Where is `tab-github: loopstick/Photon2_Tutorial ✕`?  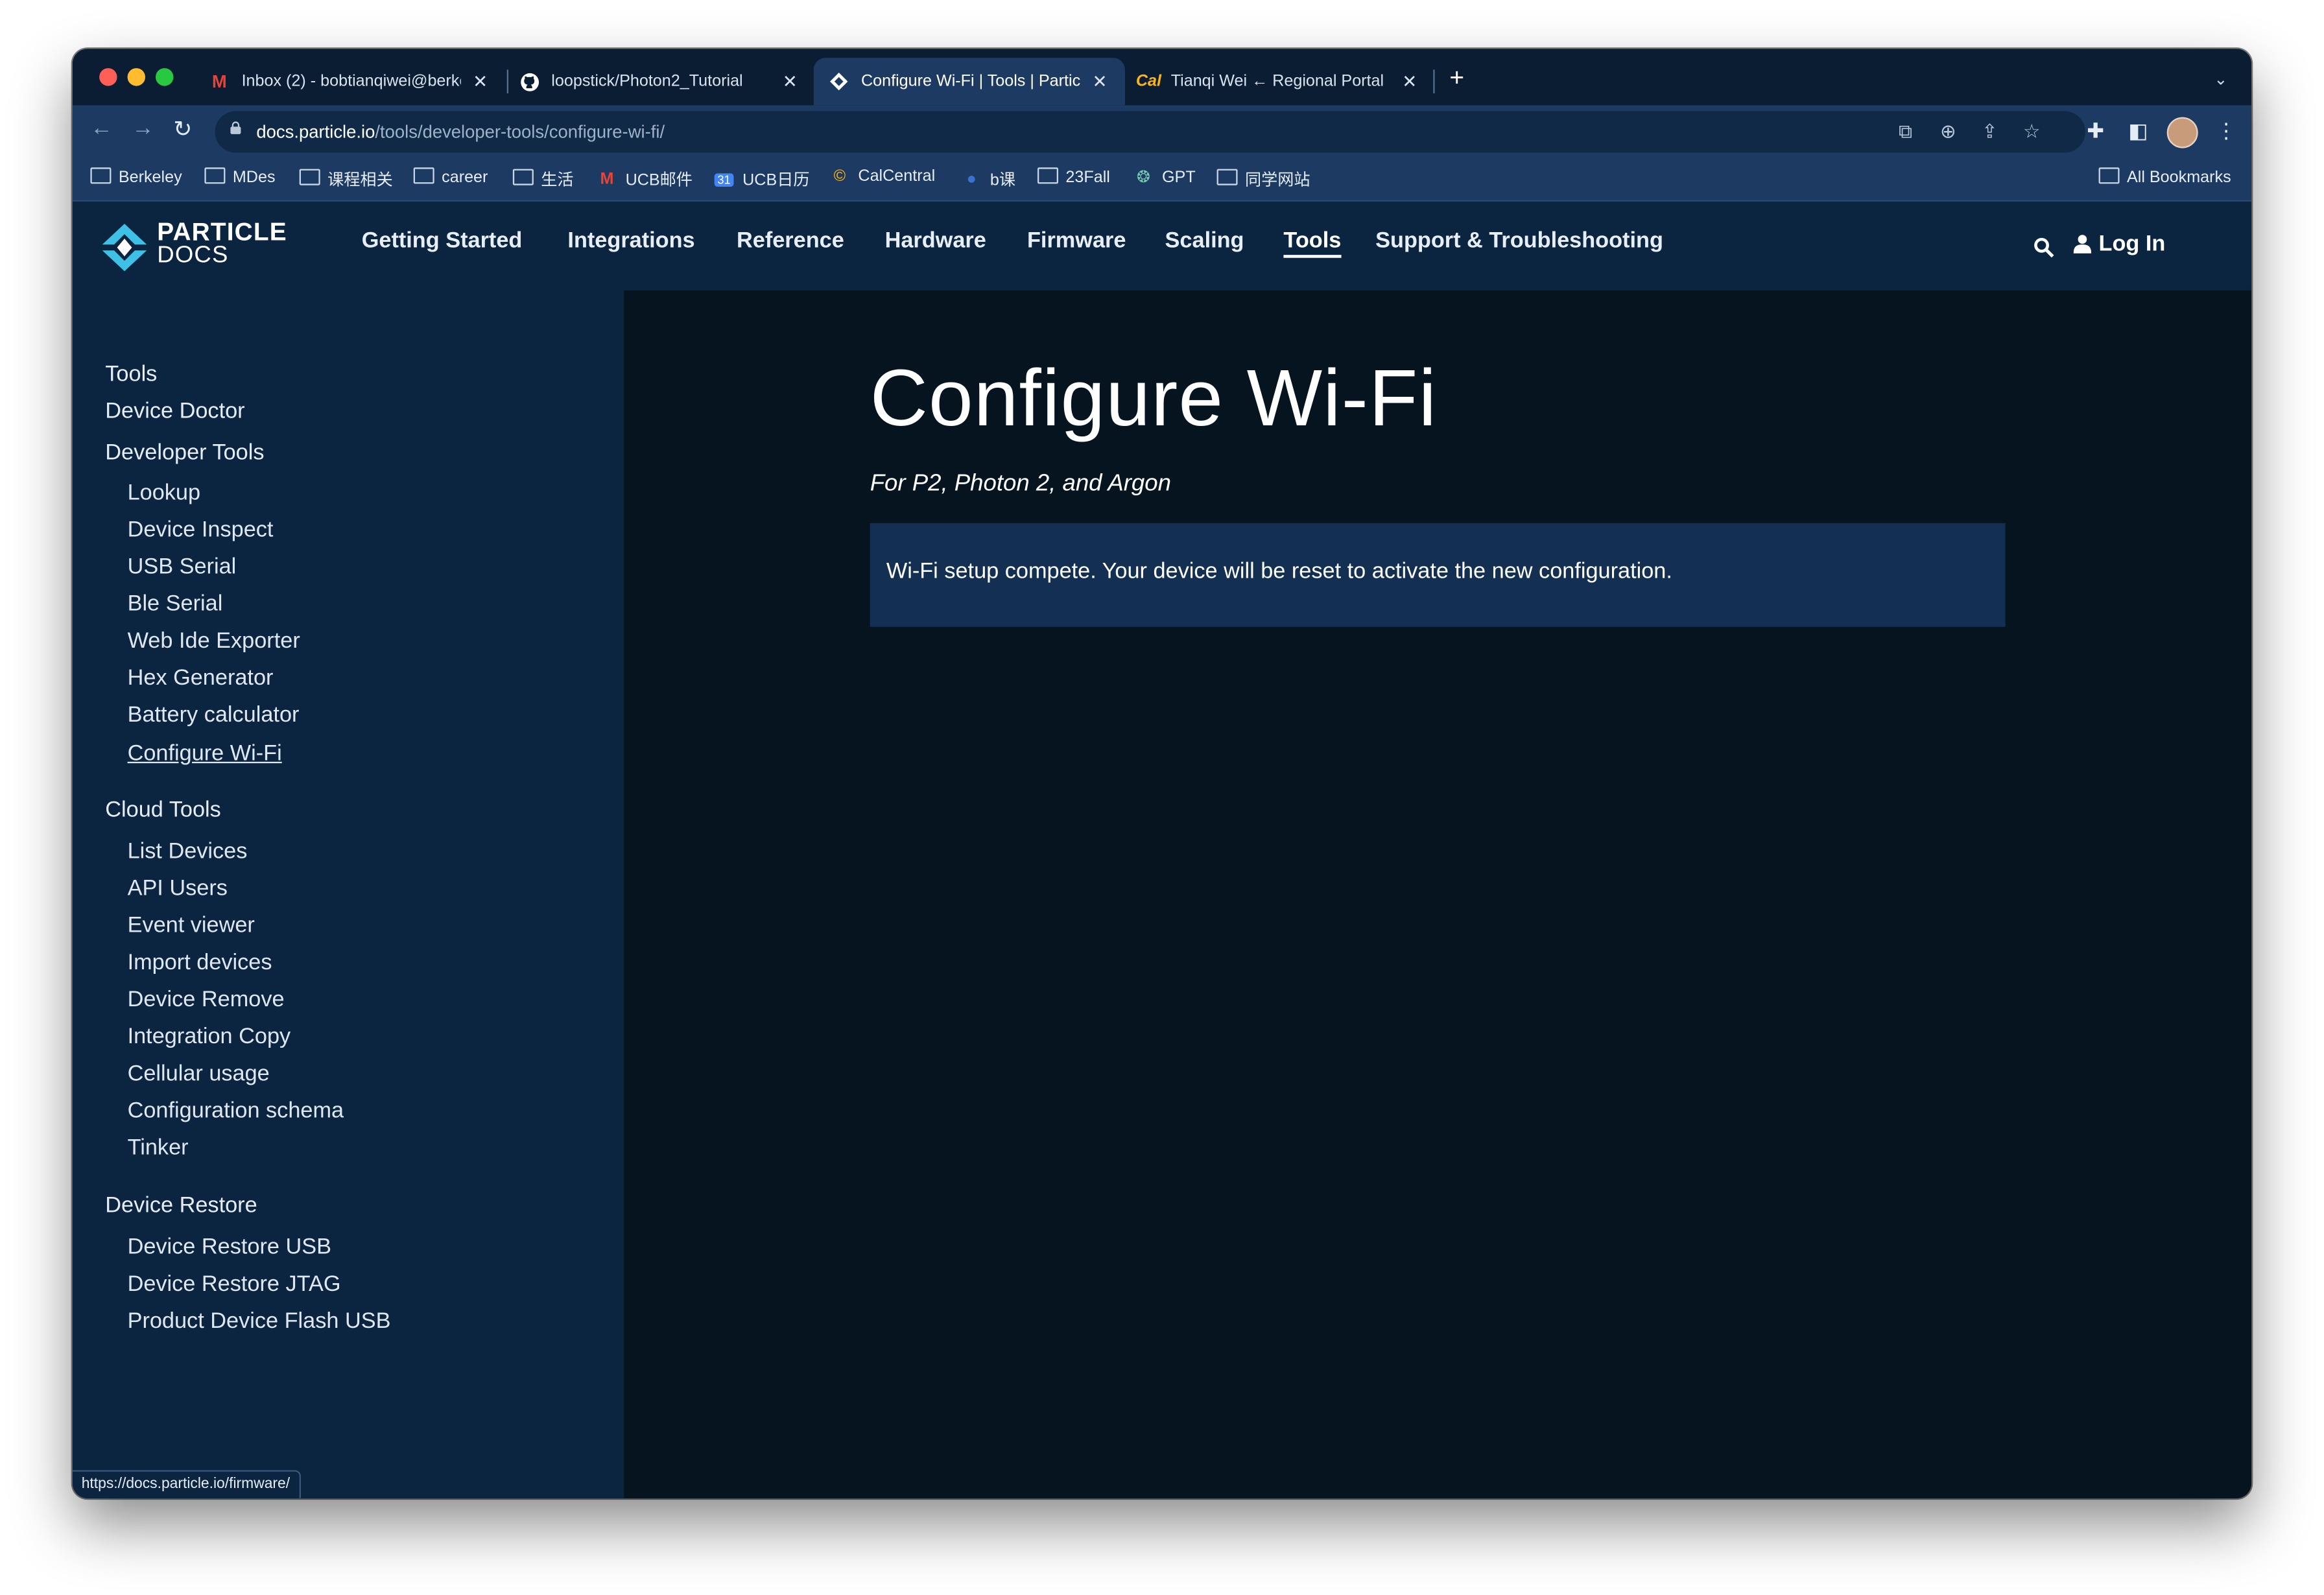
tab-github: loopstick/Photon2_Tutorial ✕ is located at coordinates (659, 81).